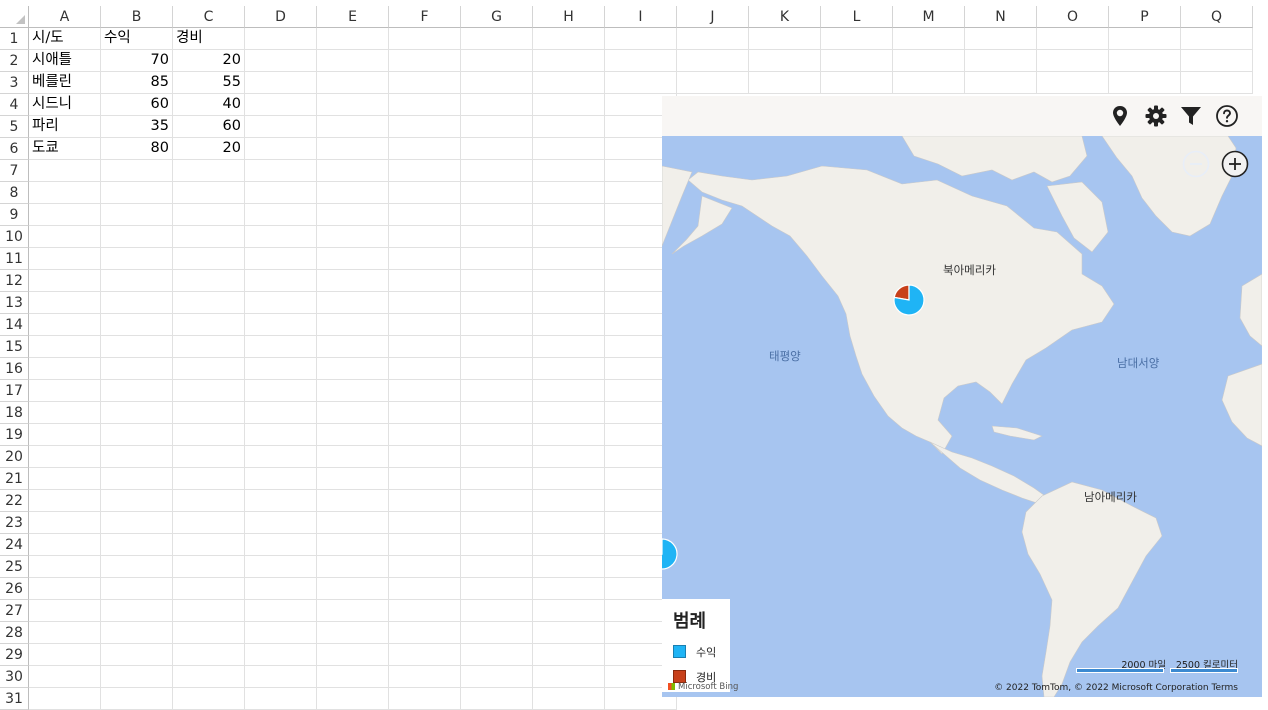  I want to click on cell-D7, so click(281, 171).